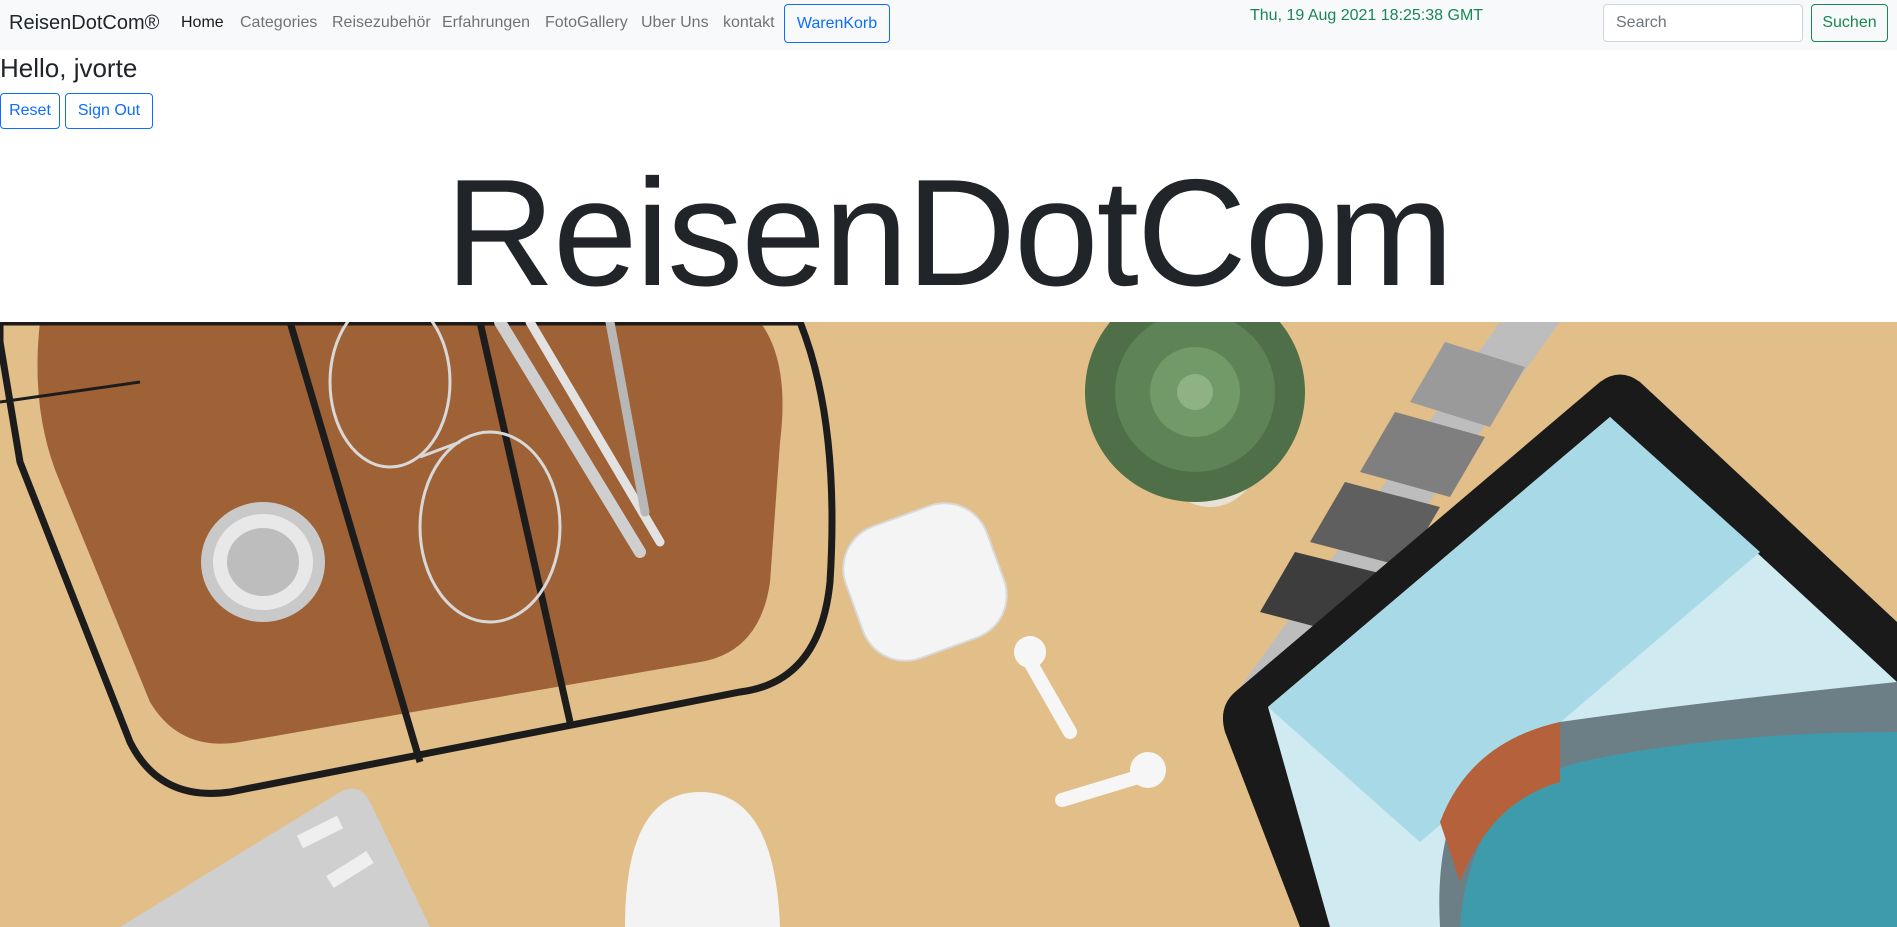 The height and width of the screenshot is (927, 1897). I want to click on nav-link-home: Home, so click(202, 23).